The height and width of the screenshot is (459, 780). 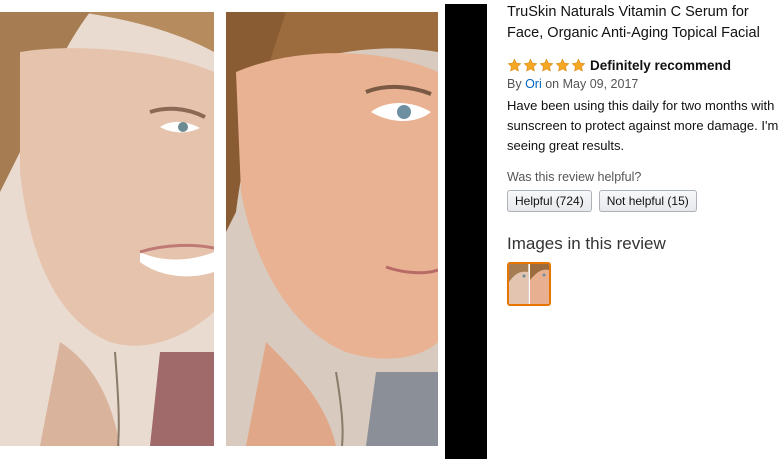 I want to click on review-date: on May 09, 2017, so click(x=592, y=84).